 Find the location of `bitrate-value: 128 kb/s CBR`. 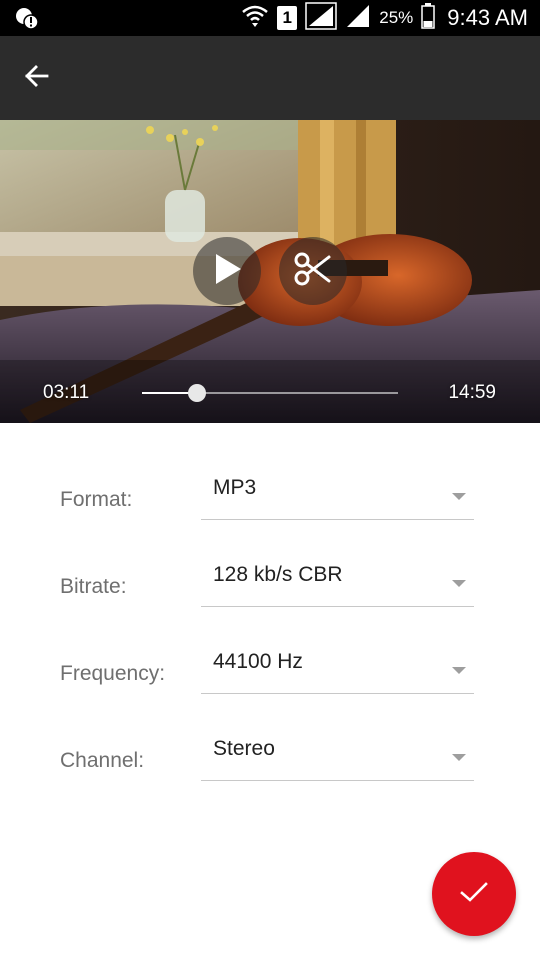

bitrate-value: 128 kb/s CBR is located at coordinates (278, 574).